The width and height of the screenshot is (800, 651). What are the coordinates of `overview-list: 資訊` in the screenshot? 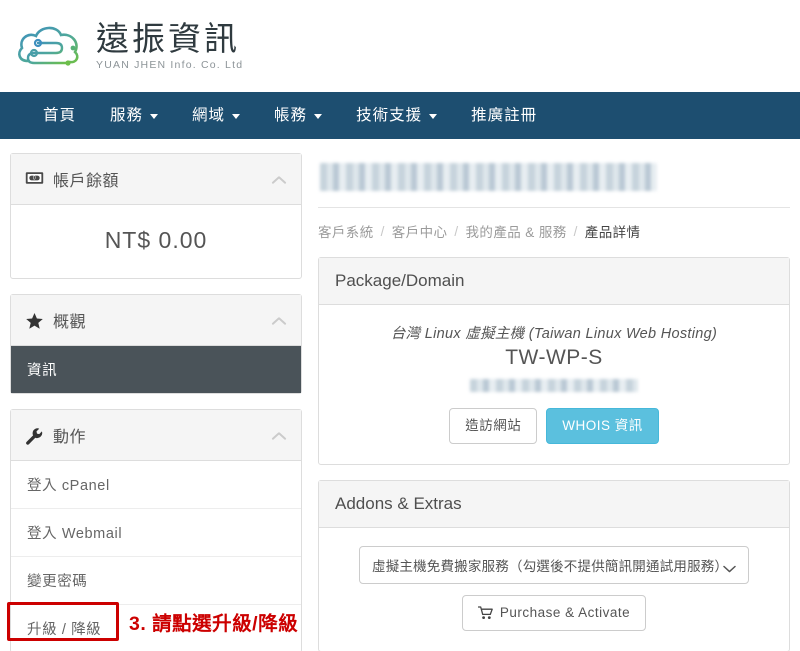 It's located at (156, 369).